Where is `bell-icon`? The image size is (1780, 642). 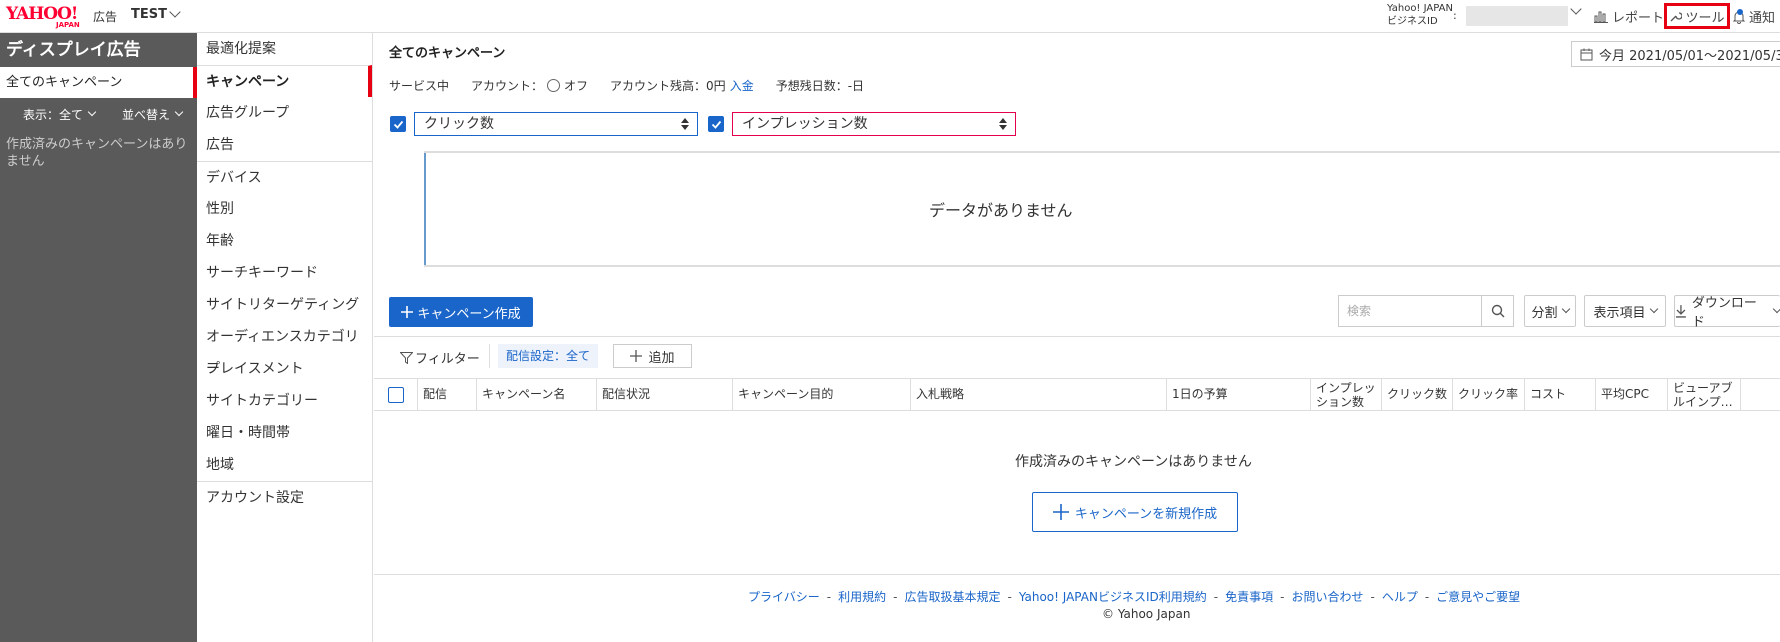 bell-icon is located at coordinates (1739, 16).